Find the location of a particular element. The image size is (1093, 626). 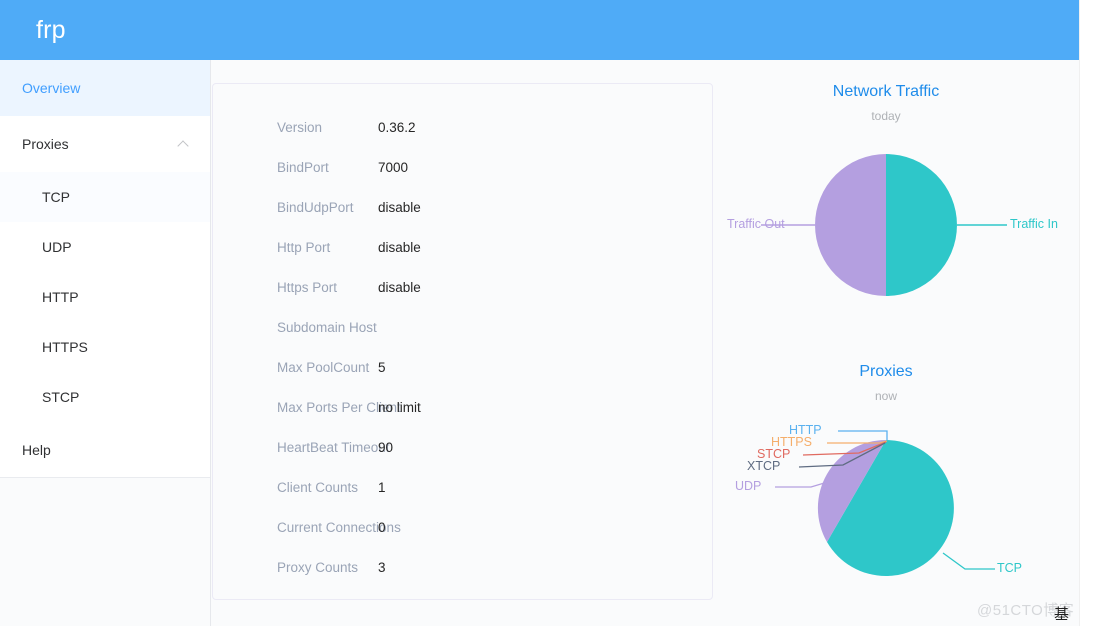

server-info-value: 1 is located at coordinates (382, 487).